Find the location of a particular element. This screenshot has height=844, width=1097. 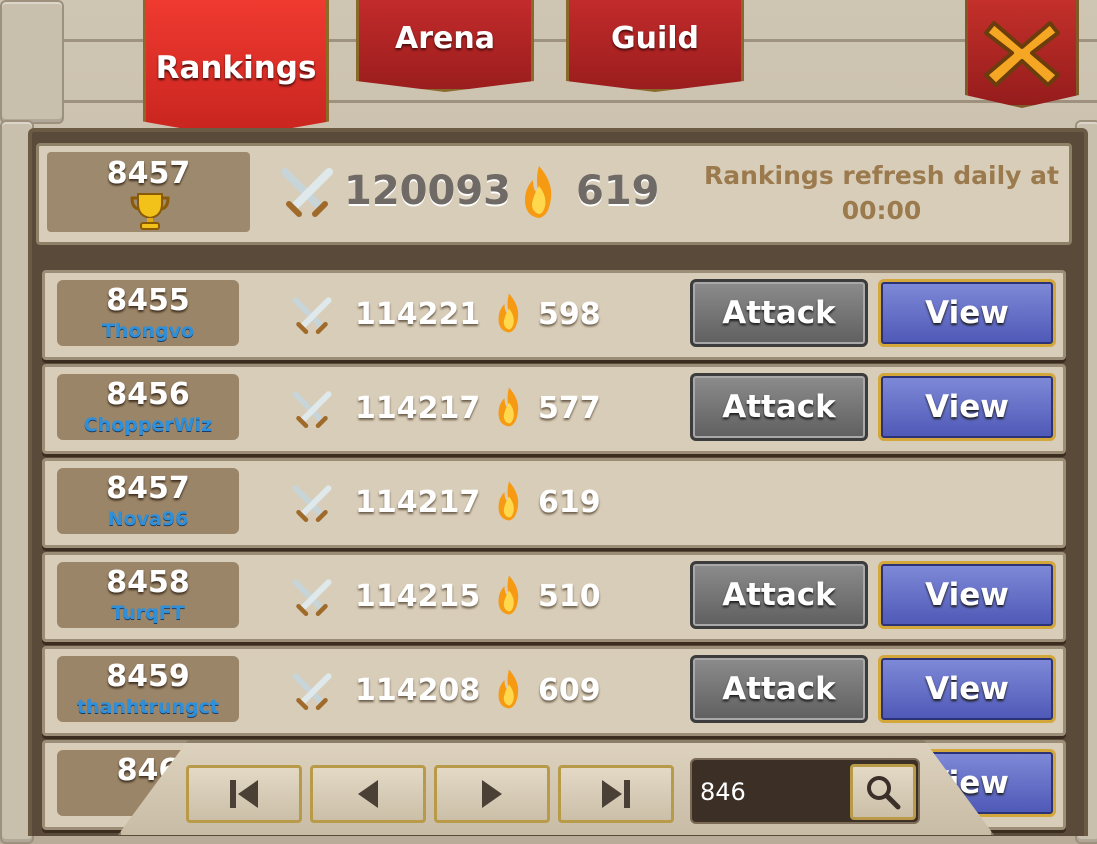

search-button is located at coordinates (883, 792).